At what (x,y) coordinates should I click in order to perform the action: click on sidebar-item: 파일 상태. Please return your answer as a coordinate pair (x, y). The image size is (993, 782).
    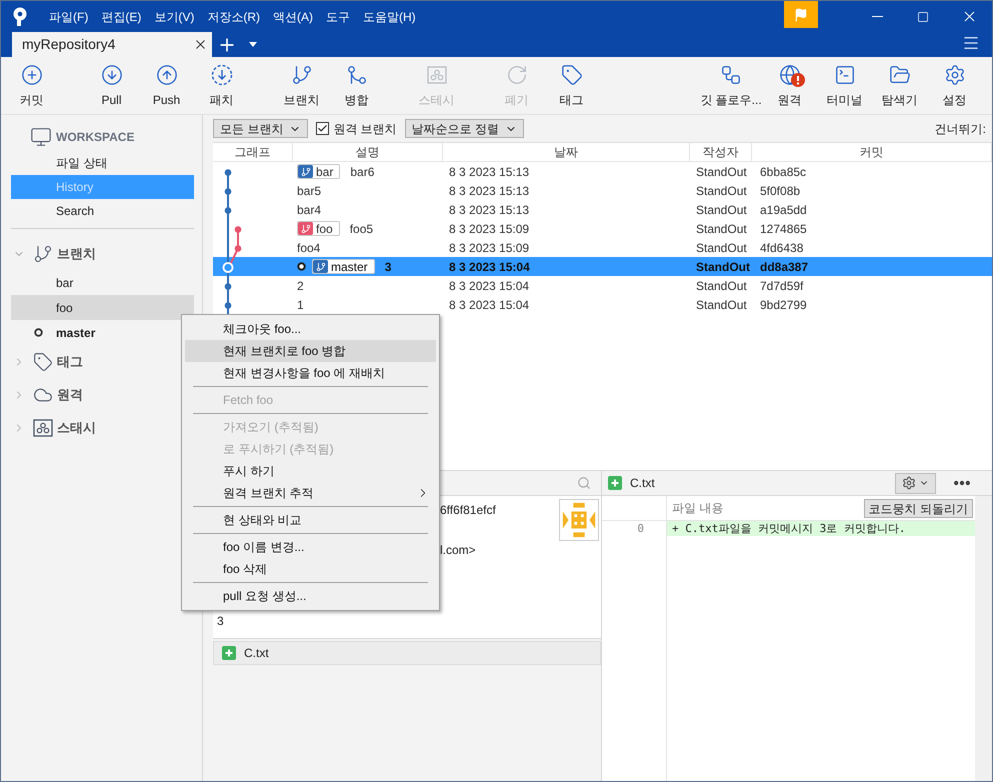
    Looking at the image, I should click on (102, 163).